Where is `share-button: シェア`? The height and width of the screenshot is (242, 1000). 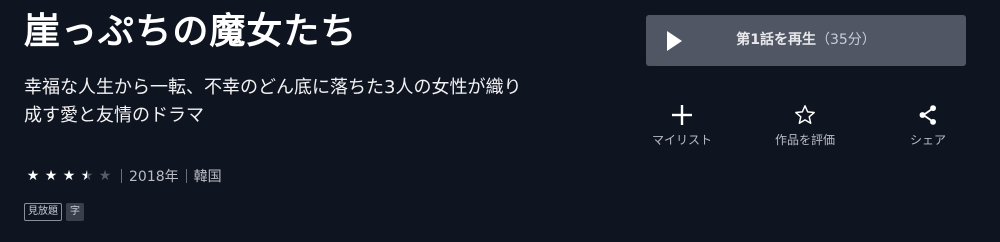
share-button: シェア is located at coordinates (928, 126).